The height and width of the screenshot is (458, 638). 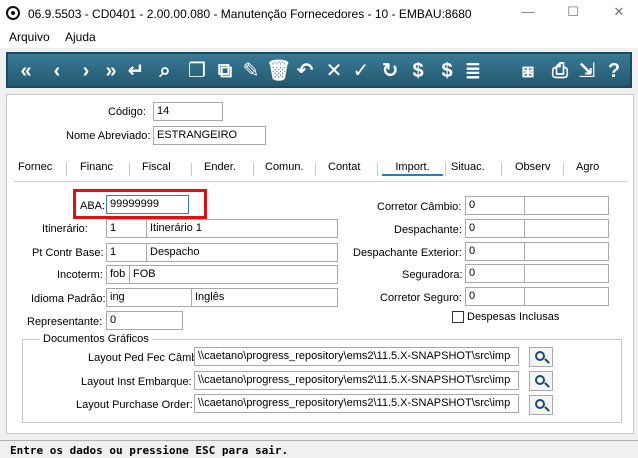 I want to click on layout-purchase-order-label: Layout Purchase Order:, so click(x=134, y=405).